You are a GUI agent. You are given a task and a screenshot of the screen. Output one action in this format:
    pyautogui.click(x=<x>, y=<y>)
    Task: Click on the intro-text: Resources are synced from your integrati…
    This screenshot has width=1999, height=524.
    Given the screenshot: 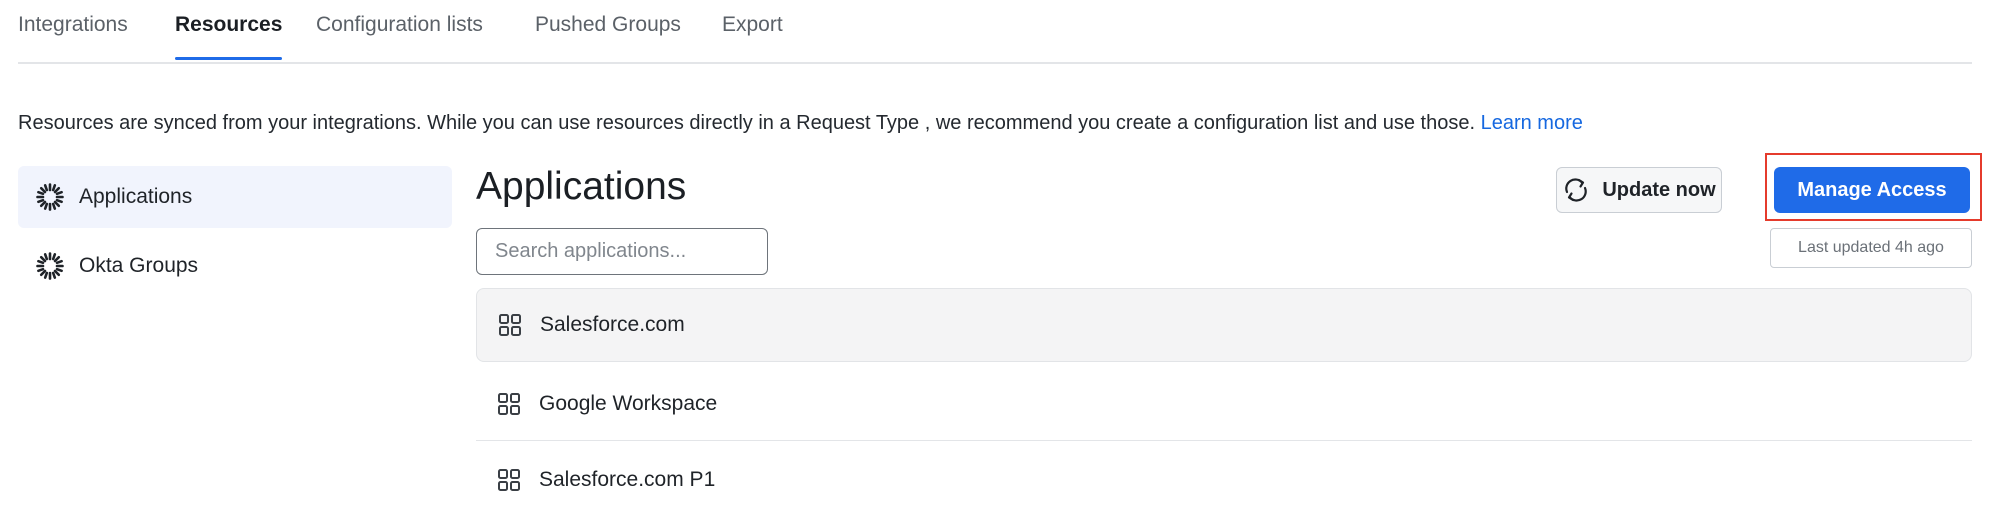 What is the action you would take?
    pyautogui.click(x=800, y=123)
    